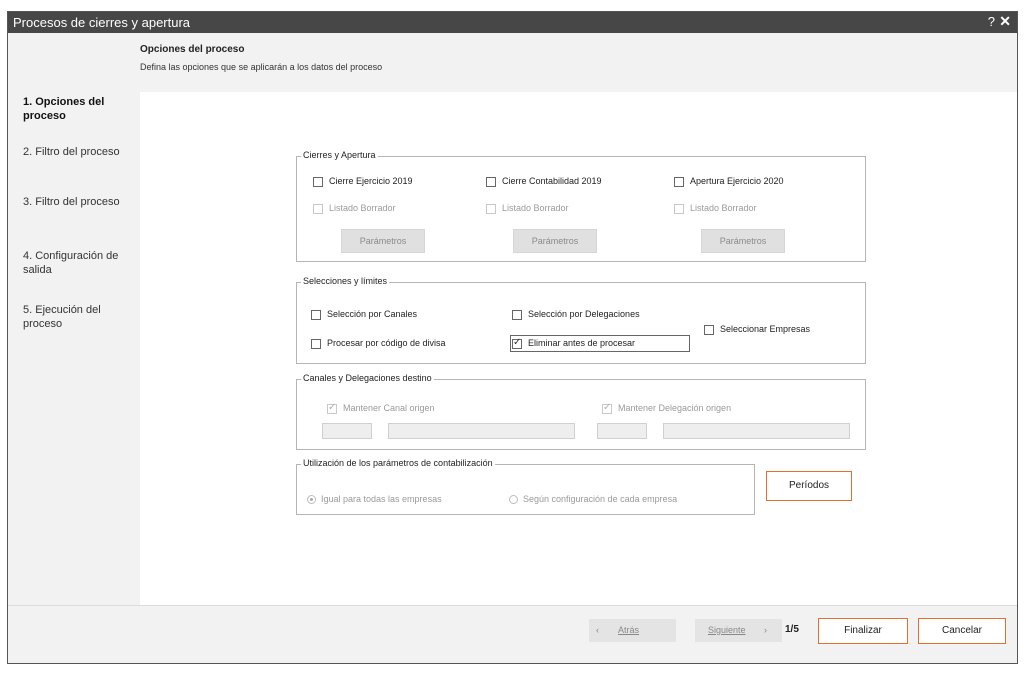 This screenshot has height=673, width=1024. What do you see at coordinates (339, 155) in the screenshot?
I see `cierres-legend: Cierres y Apertura` at bounding box center [339, 155].